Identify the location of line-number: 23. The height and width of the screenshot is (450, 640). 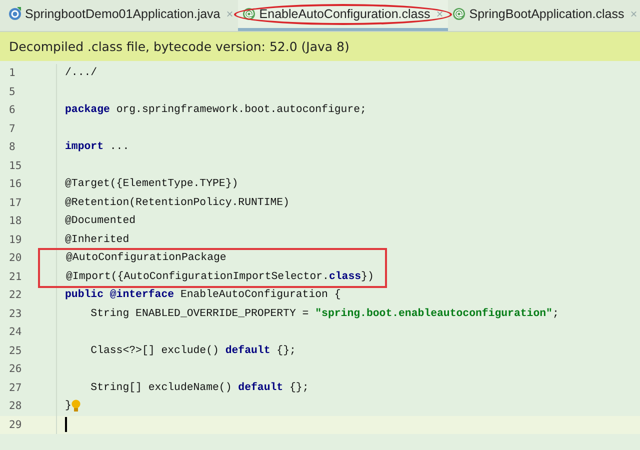
(15, 314).